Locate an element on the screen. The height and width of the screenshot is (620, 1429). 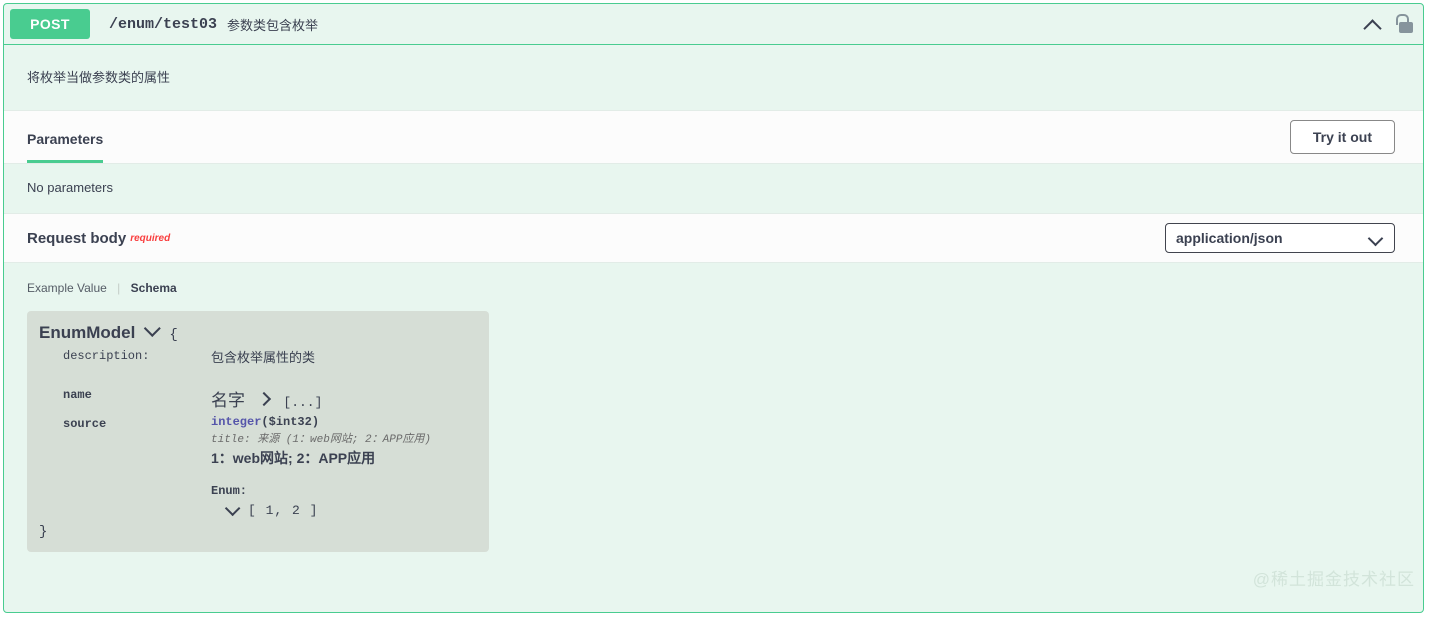
chevron-down-icon is located at coordinates (1375, 238).